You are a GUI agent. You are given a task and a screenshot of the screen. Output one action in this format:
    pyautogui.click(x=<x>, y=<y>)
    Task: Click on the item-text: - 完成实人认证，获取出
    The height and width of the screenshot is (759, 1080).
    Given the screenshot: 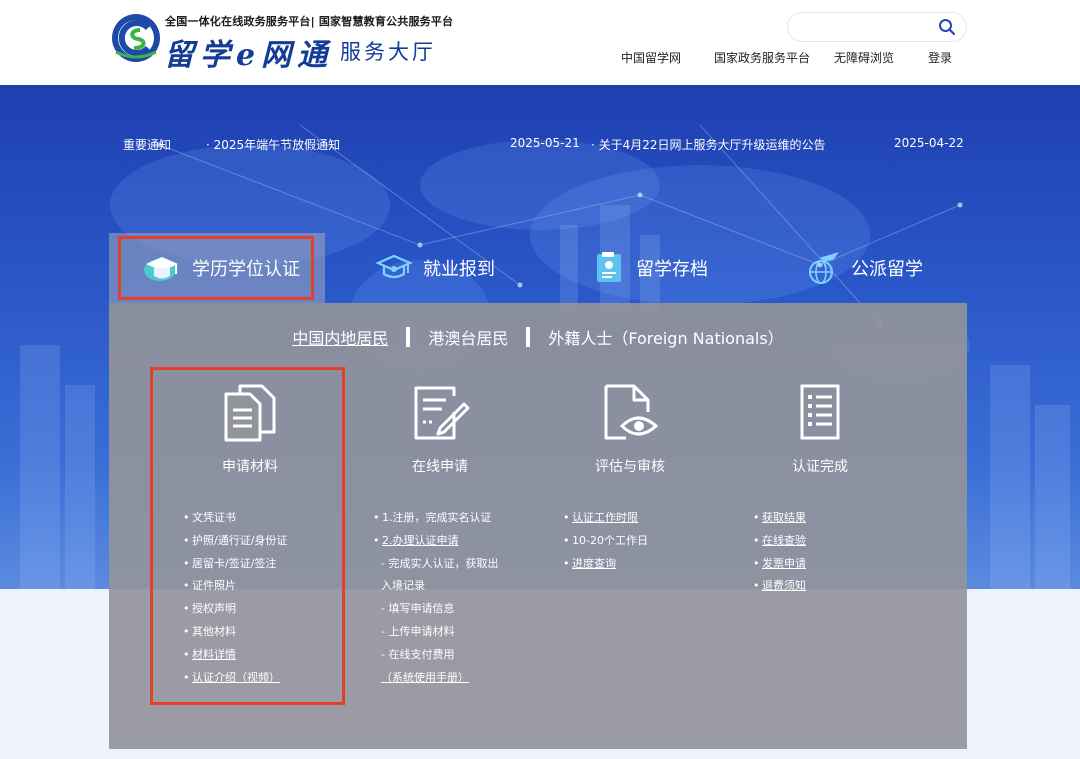 What is the action you would take?
    pyautogui.click(x=440, y=563)
    